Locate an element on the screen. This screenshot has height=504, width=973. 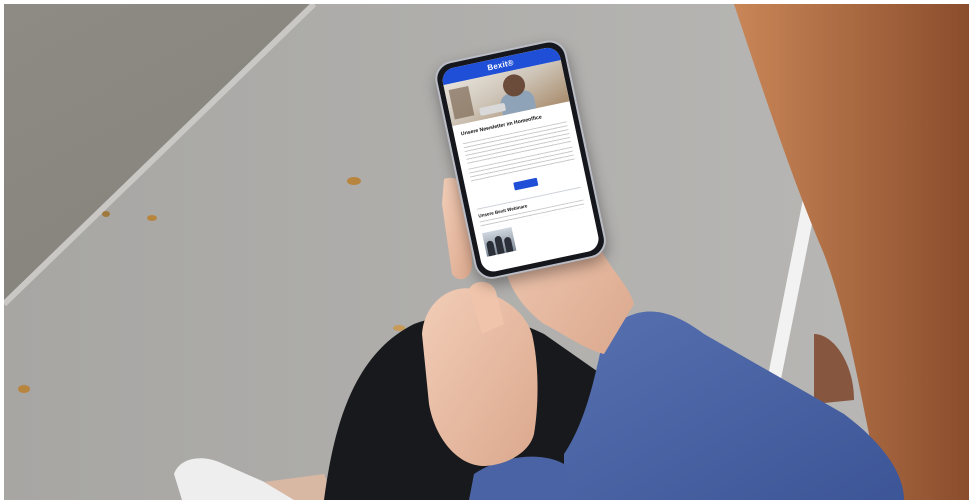
email-cta-button is located at coordinates (526, 184).